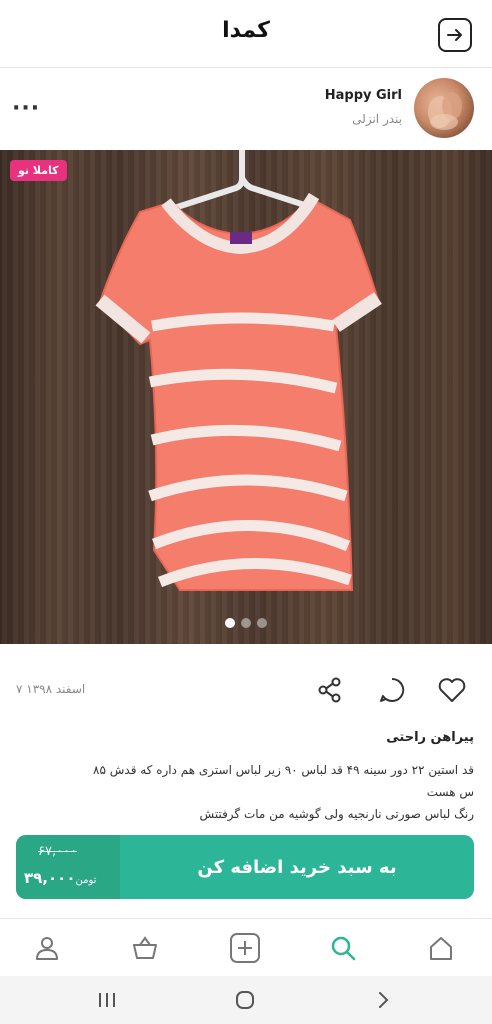 The image size is (492, 1024). I want to click on nav-basket, so click(145, 948).